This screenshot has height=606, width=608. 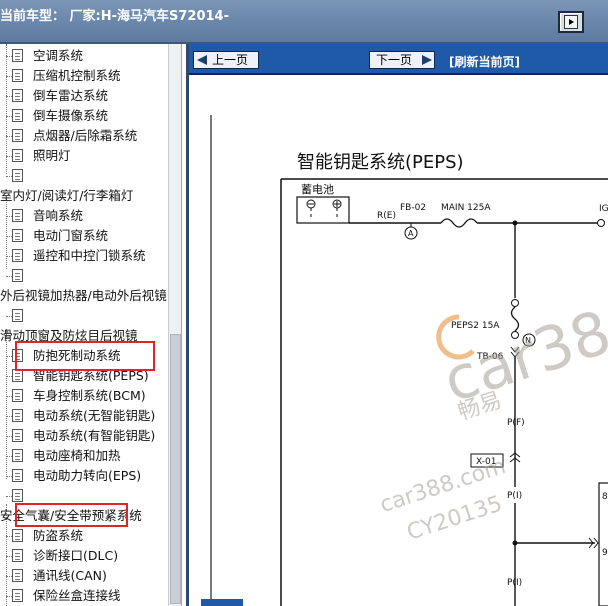 I want to click on wire-pf-label: P(F), so click(x=516, y=423).